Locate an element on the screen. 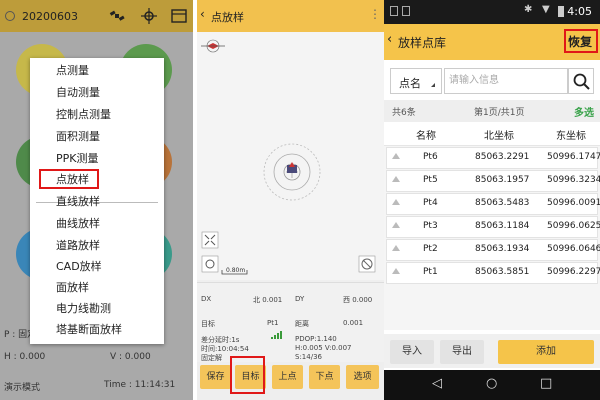 Image resolution: width=600 pixels, height=400 pixels. search-bar: 点名 请输入信息 is located at coordinates (492, 80).